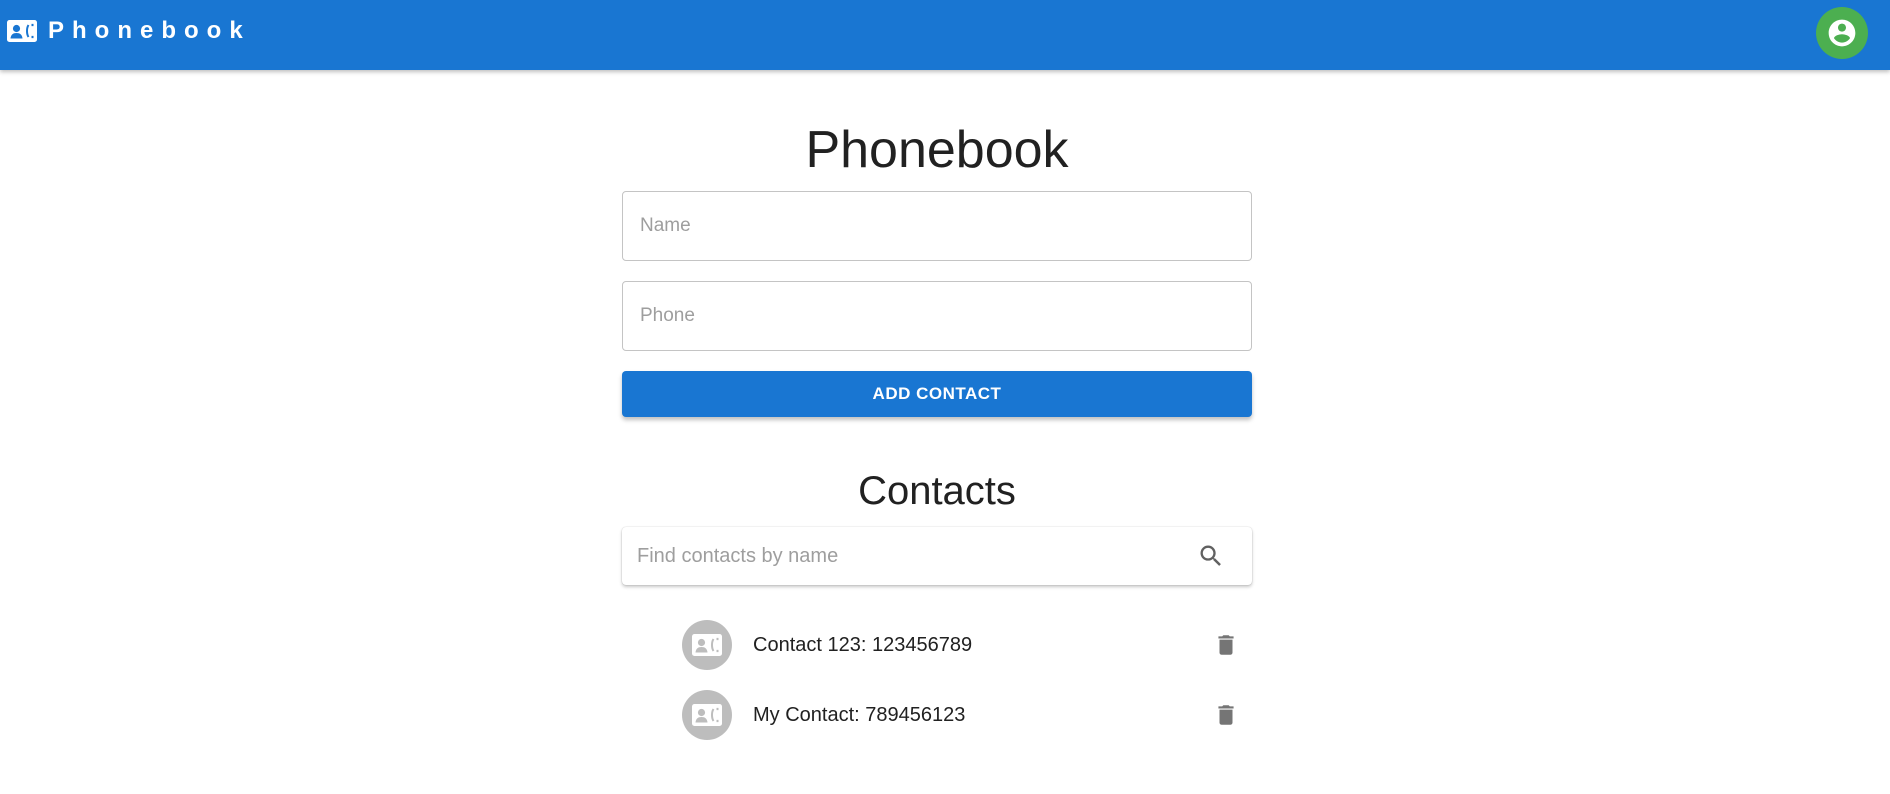  I want to click on search-icon, so click(1210, 555).